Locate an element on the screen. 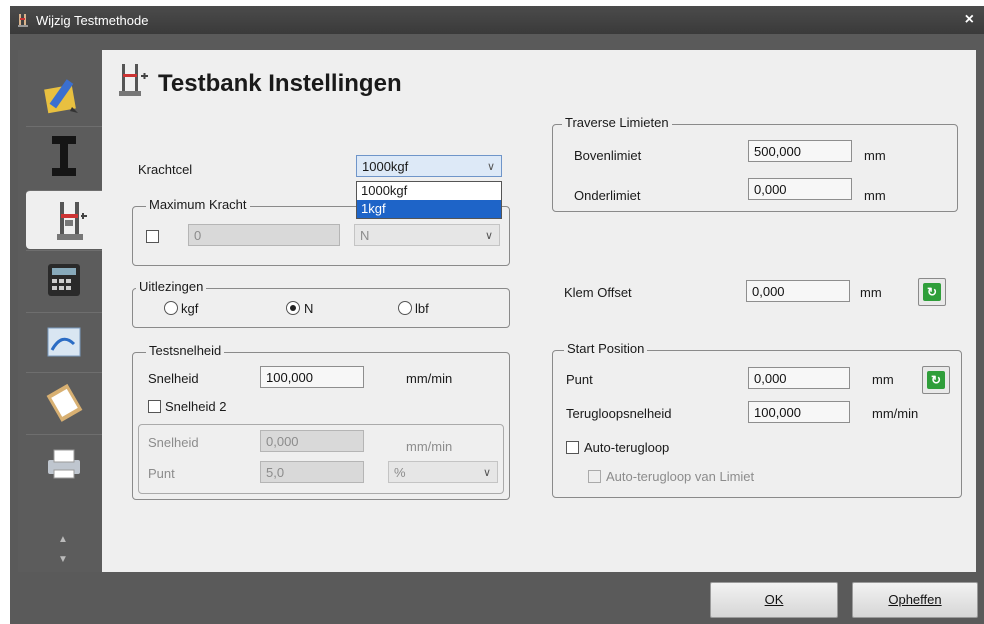 Image resolution: width=984 pixels, height=624 pixels. punt-unit-value: % is located at coordinates (400, 472).